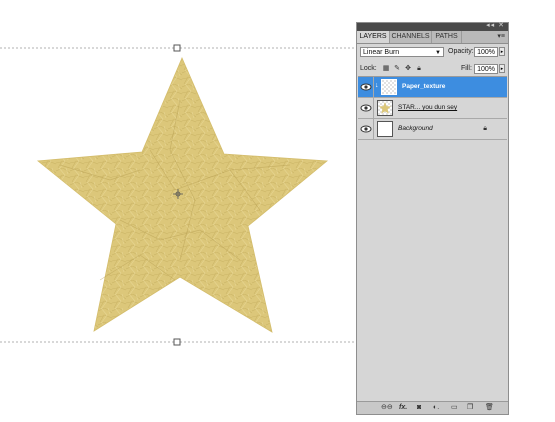  What do you see at coordinates (502, 51) in the screenshot?
I see `opacity-slider-arrow-icon: ▸` at bounding box center [502, 51].